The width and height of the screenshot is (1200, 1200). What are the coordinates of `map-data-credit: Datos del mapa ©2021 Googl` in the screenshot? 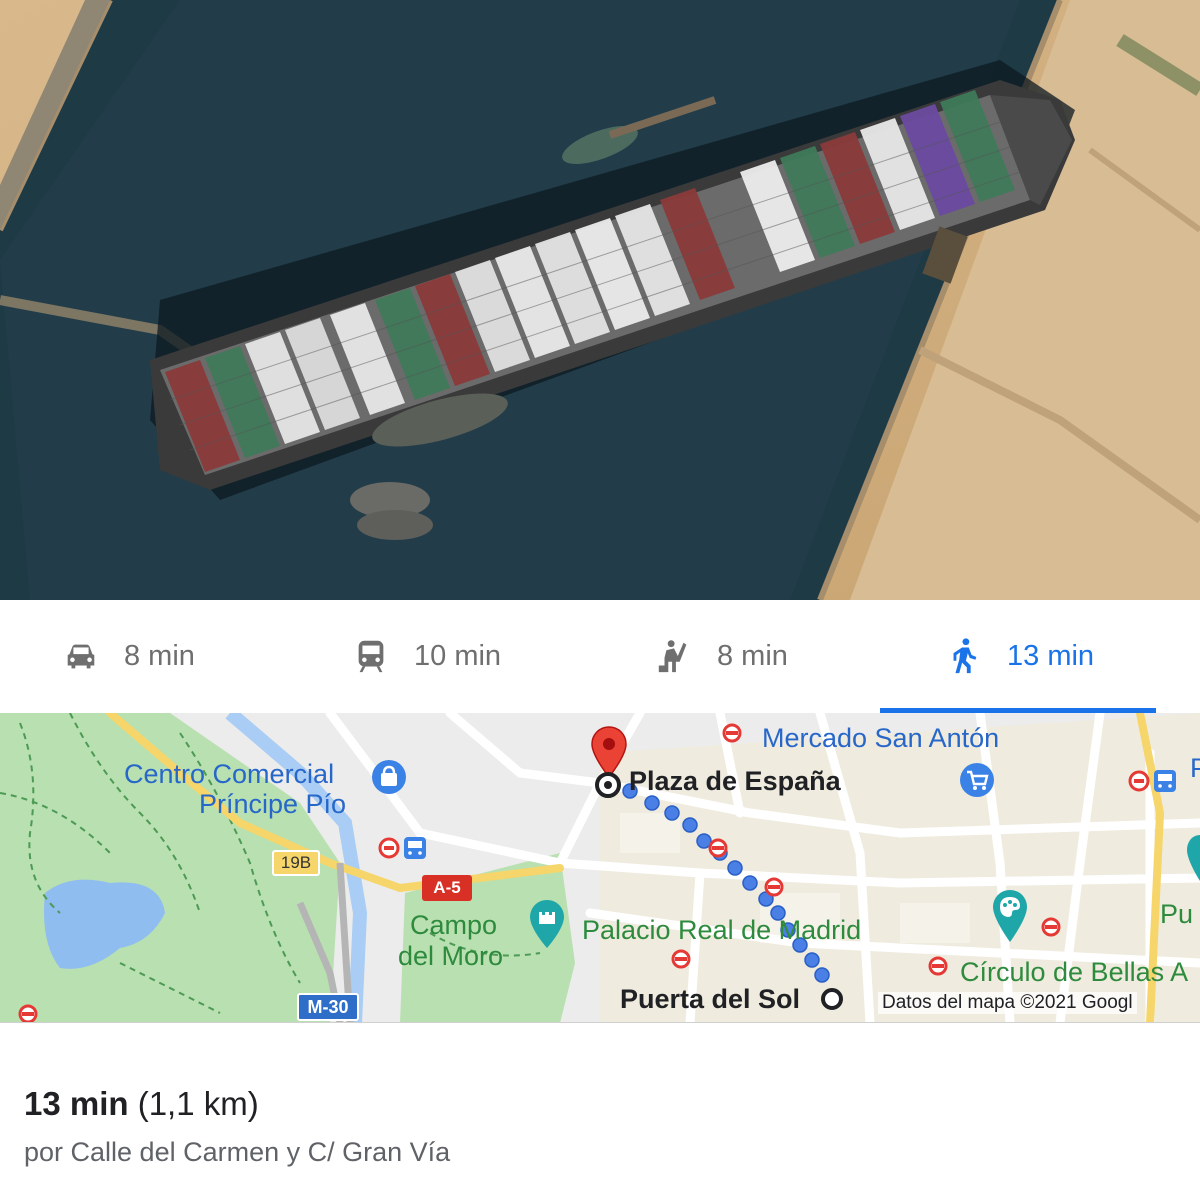 It's located at (1007, 1003).